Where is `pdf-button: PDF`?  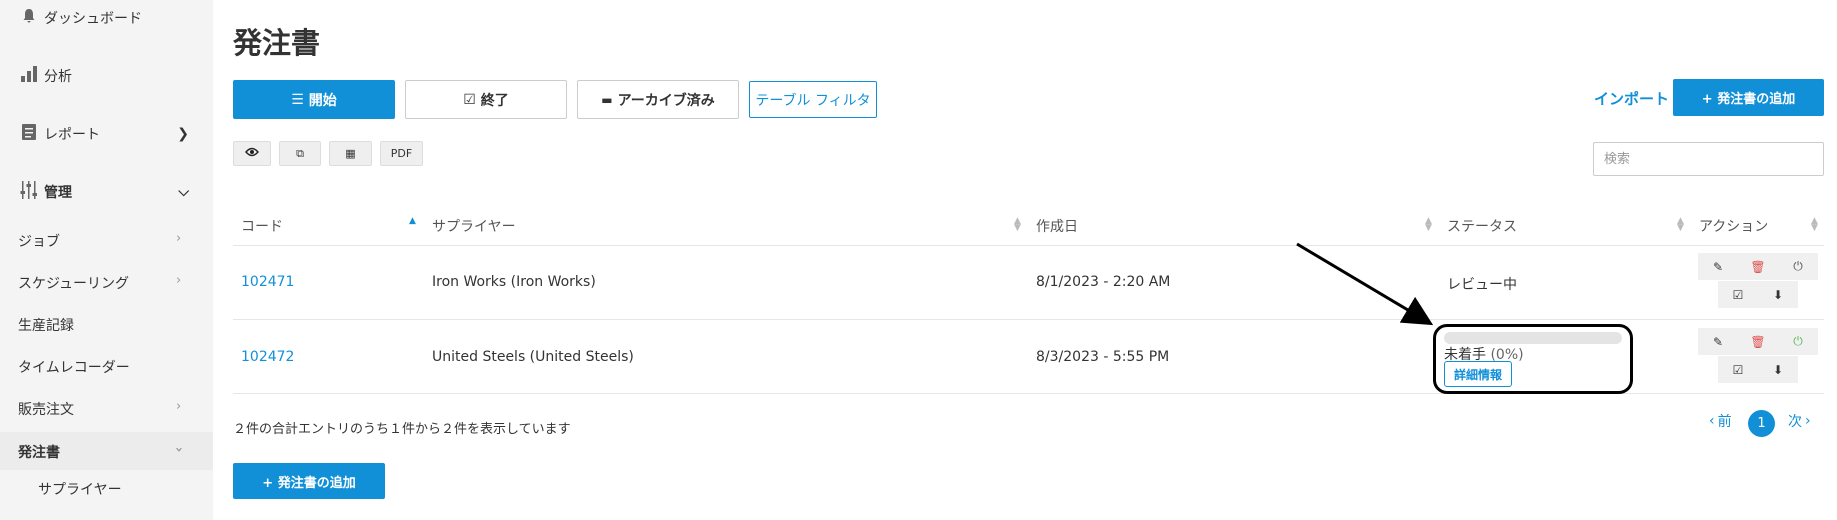 pdf-button: PDF is located at coordinates (401, 153).